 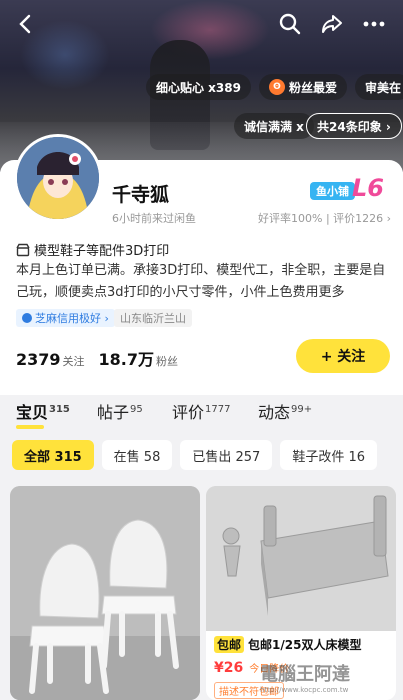 I want to click on followers-count: 18.7万 粉丝, so click(x=138, y=358).